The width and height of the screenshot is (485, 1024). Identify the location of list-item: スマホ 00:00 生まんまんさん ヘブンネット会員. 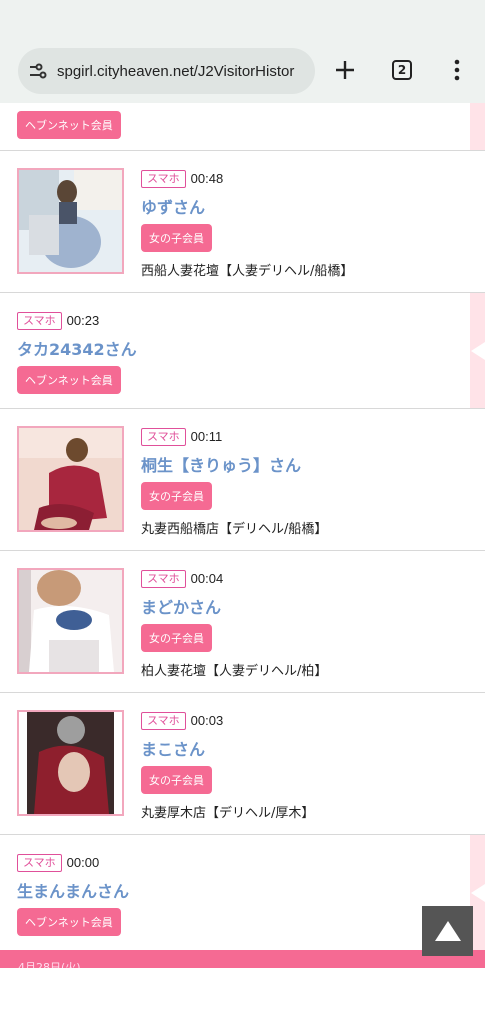
(242, 893).